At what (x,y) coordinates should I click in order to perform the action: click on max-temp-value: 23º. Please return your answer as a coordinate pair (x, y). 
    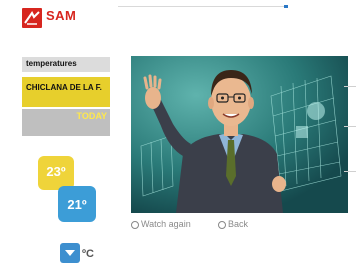
    Looking at the image, I should click on (56, 171).